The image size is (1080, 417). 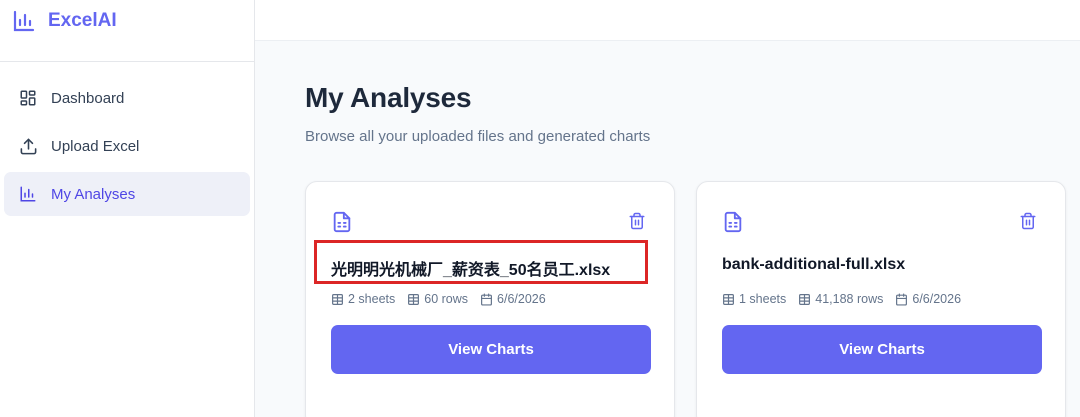 I want to click on rows-count: 60 rows, so click(x=437, y=299).